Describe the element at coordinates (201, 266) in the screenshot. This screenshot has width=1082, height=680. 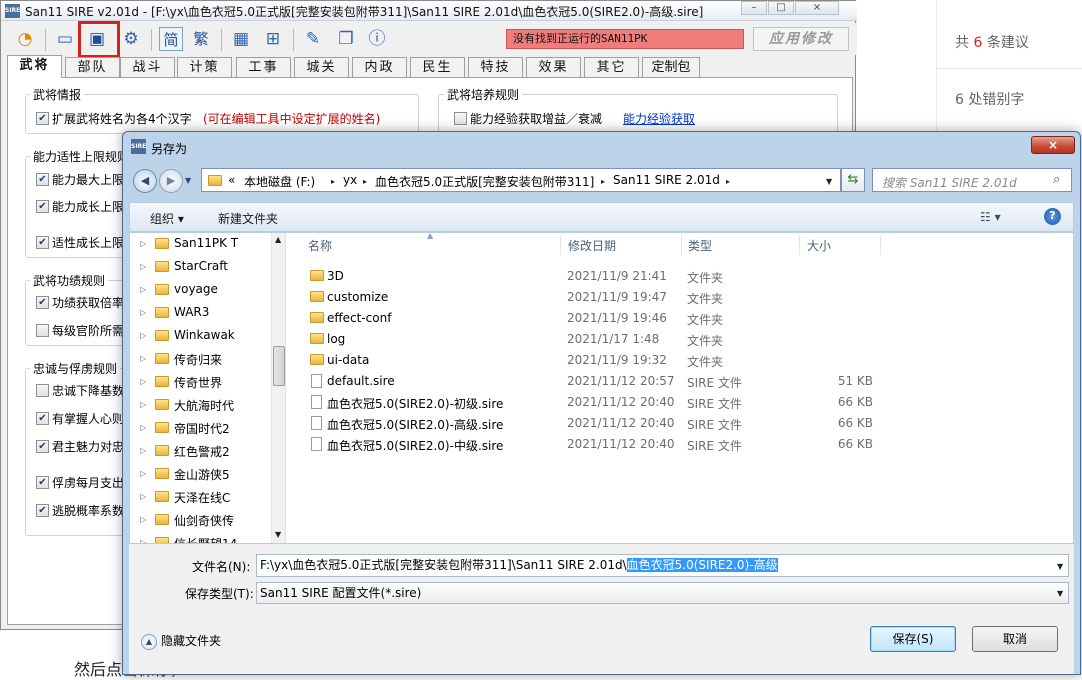
I see `tree-item: StarCraft` at that location.